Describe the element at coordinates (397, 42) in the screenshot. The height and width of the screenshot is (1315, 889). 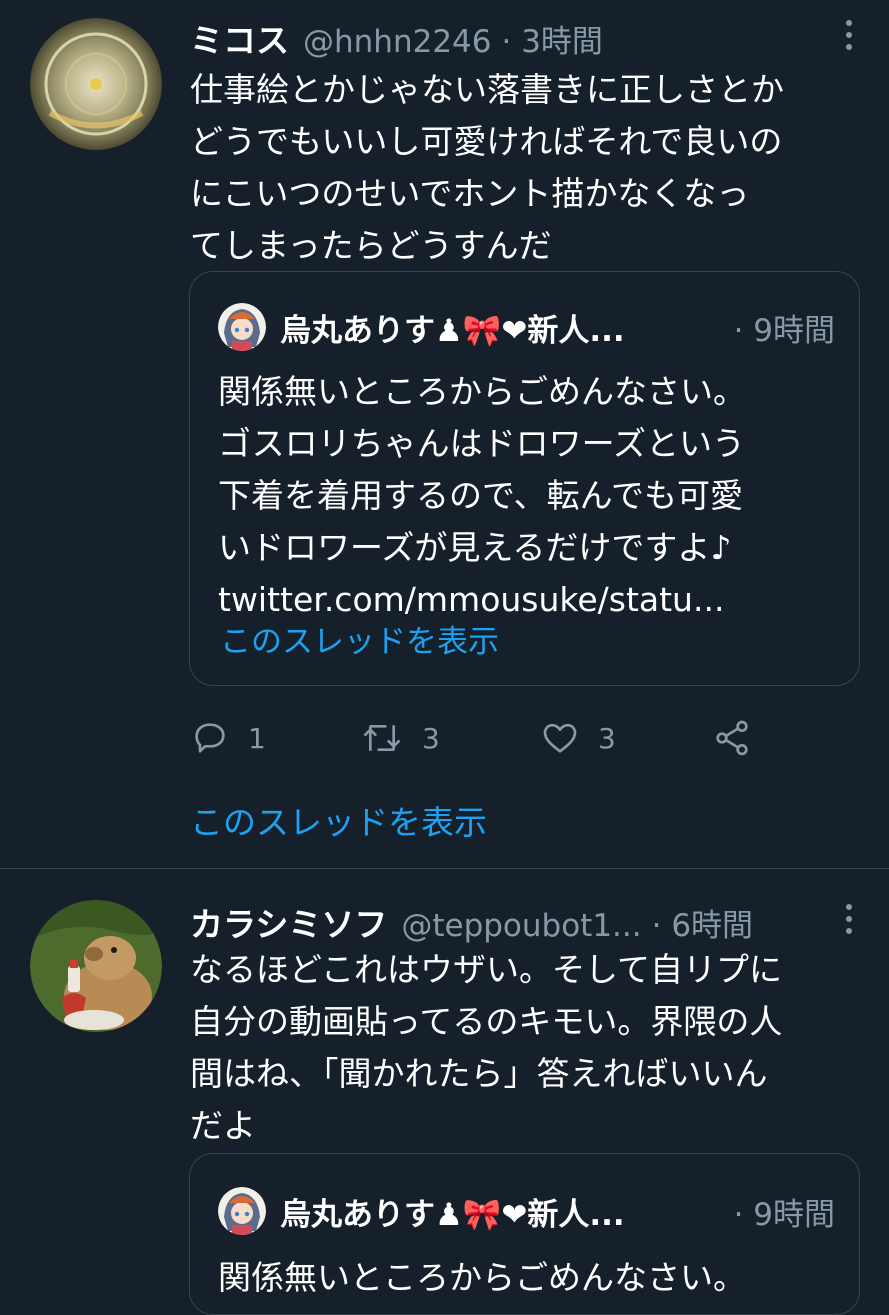
I see `user-handle: @hnhn2246` at that location.